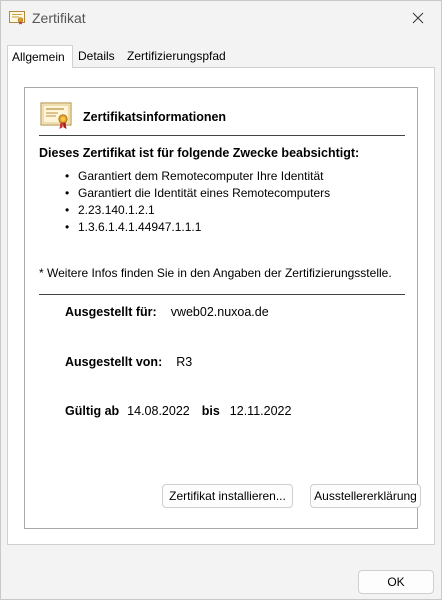 This screenshot has height=600, width=442. I want to click on close-button, so click(418, 18).